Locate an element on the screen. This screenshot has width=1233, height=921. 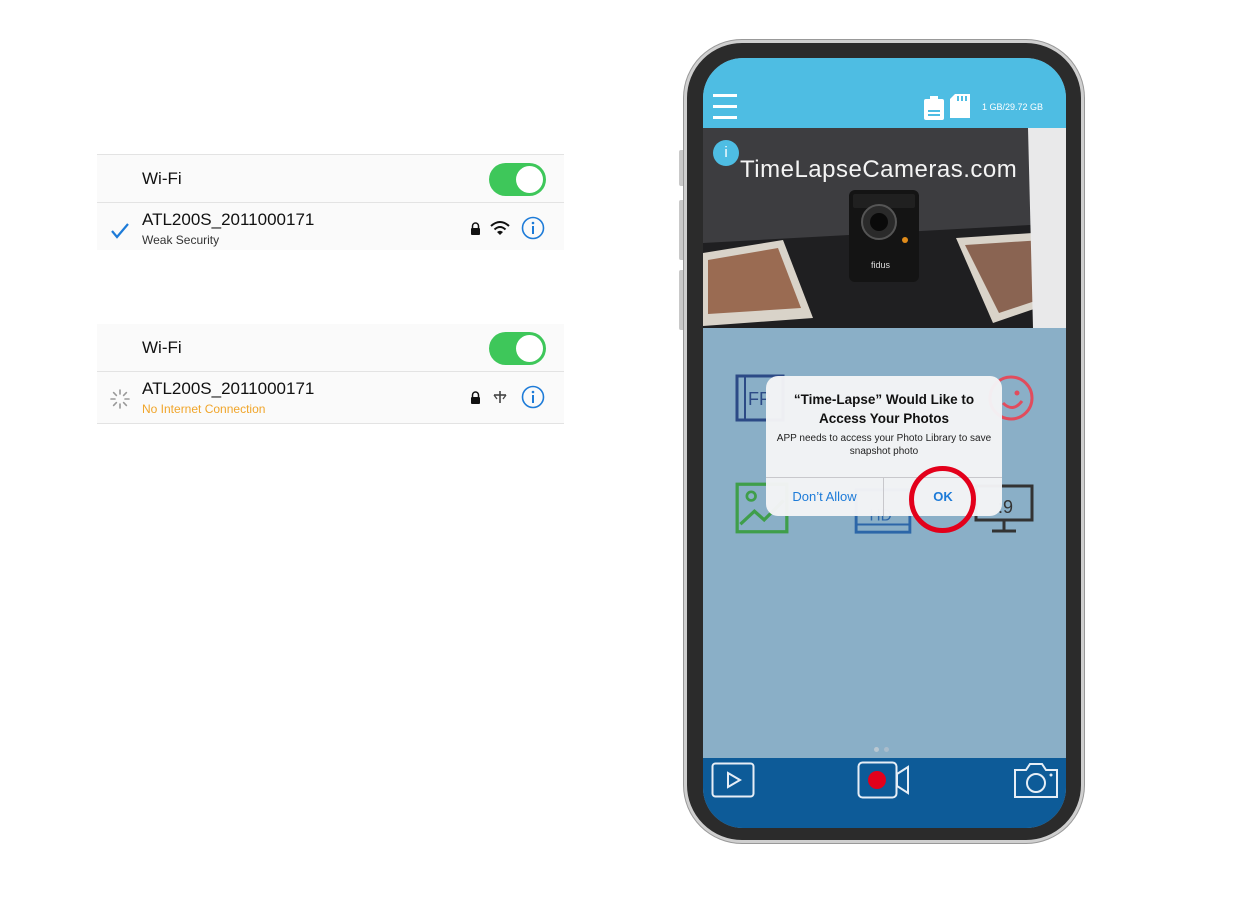
battery-icon is located at coordinates (934, 108).